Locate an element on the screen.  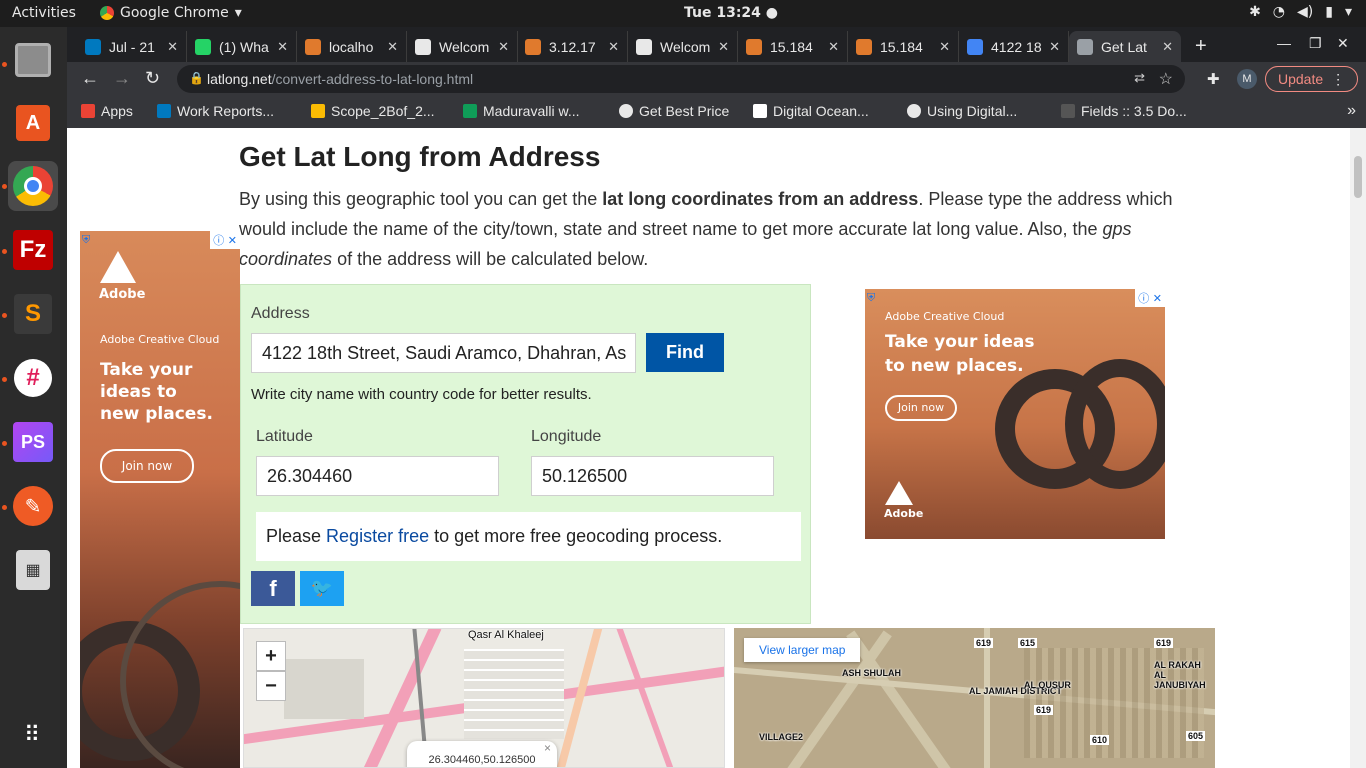
browser-tab: 3.12.17 ✕ is located at coordinates (572, 46).